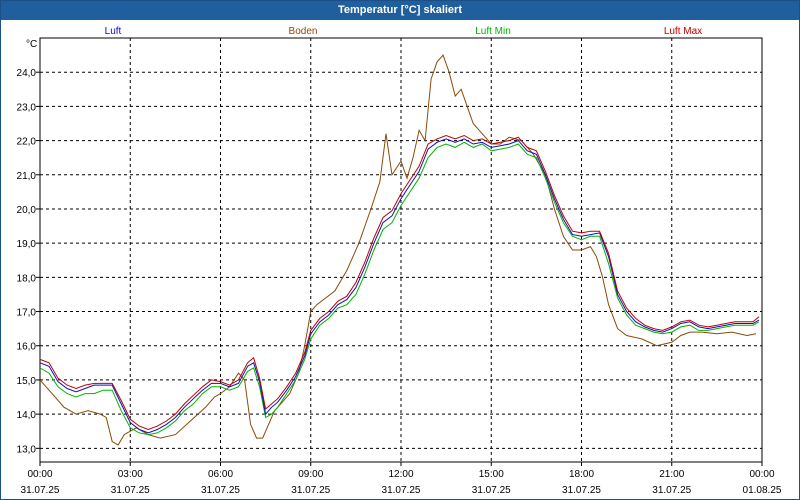 Image resolution: width=800 pixels, height=500 pixels. I want to click on legend: Luft Boden Luft Min Luft Max, so click(404, 31).